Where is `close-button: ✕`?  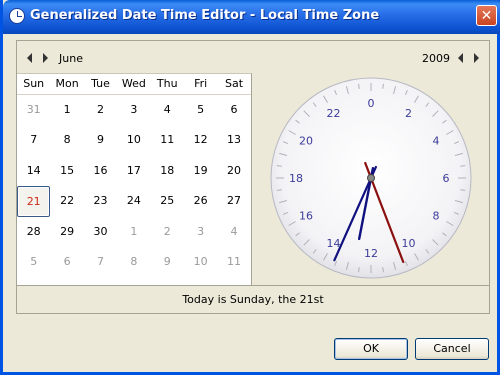
close-button: ✕ is located at coordinates (486, 15).